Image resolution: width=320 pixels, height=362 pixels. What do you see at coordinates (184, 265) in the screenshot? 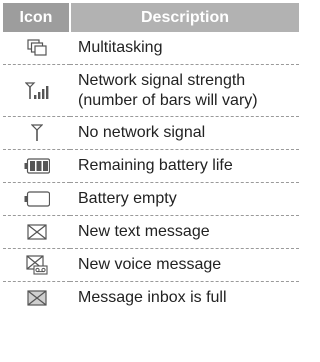
I see `row-description: New voice message` at bounding box center [184, 265].